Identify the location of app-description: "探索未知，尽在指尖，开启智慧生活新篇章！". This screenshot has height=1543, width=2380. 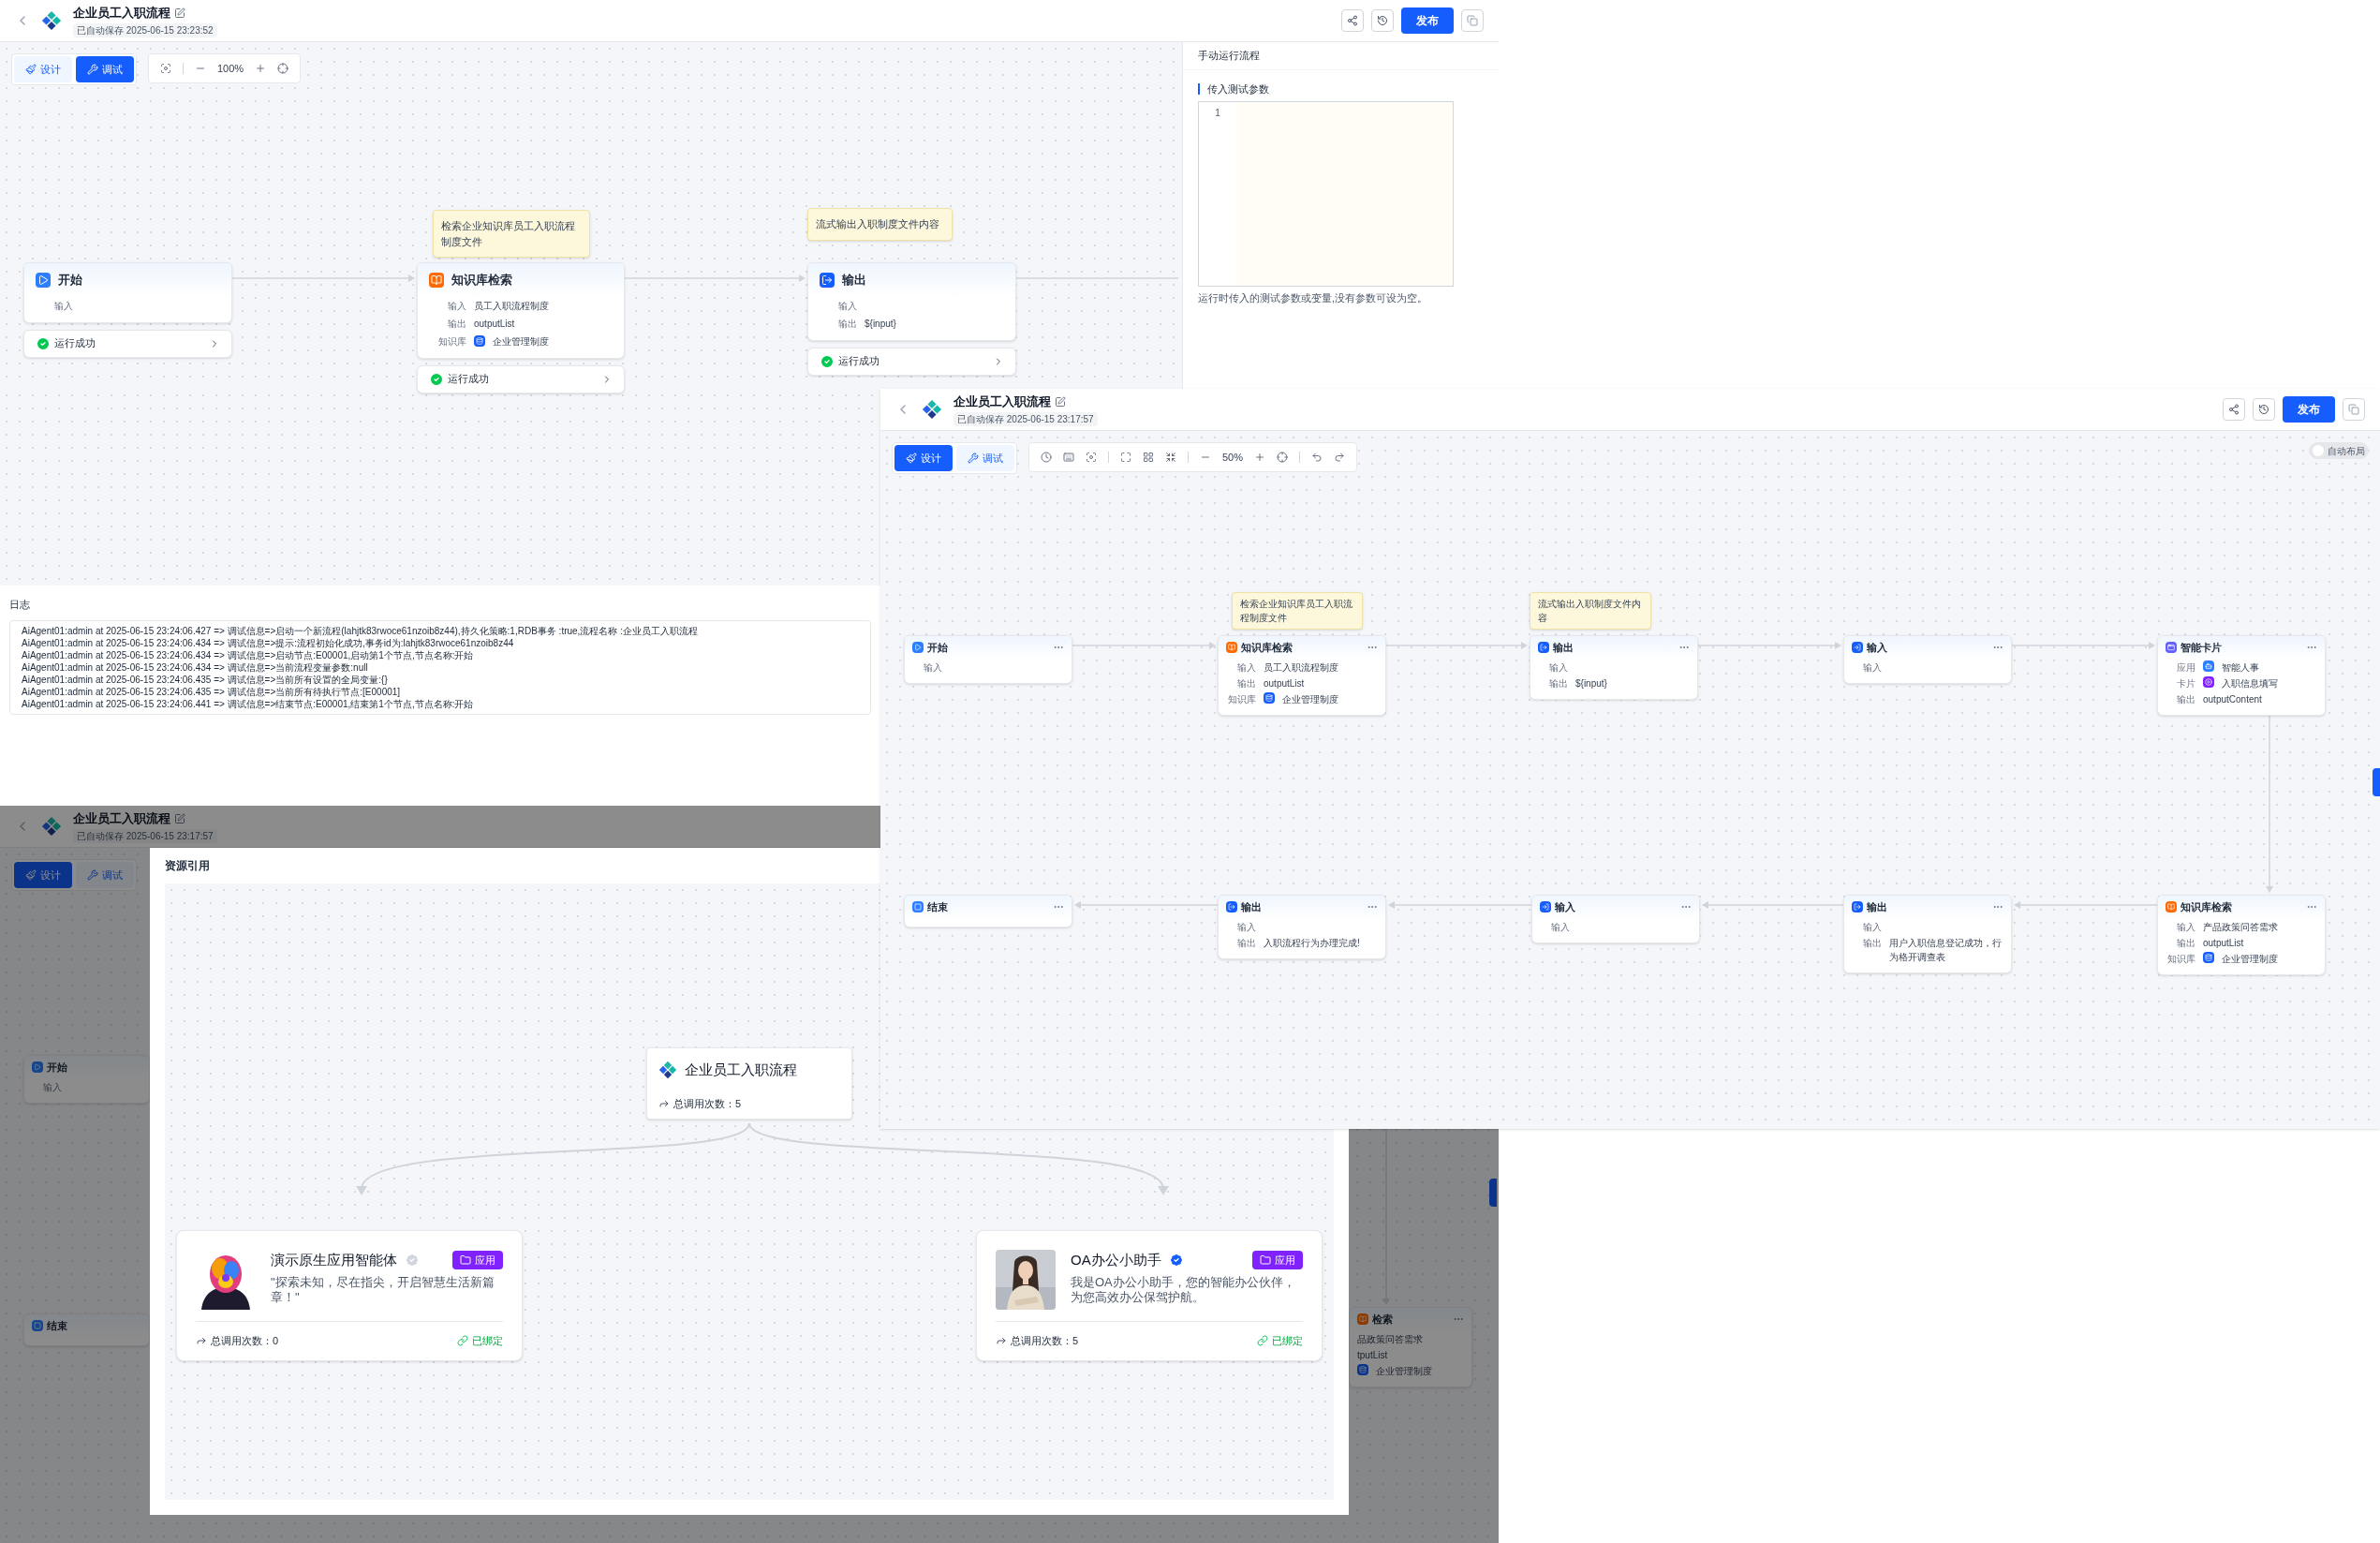
(383, 1289).